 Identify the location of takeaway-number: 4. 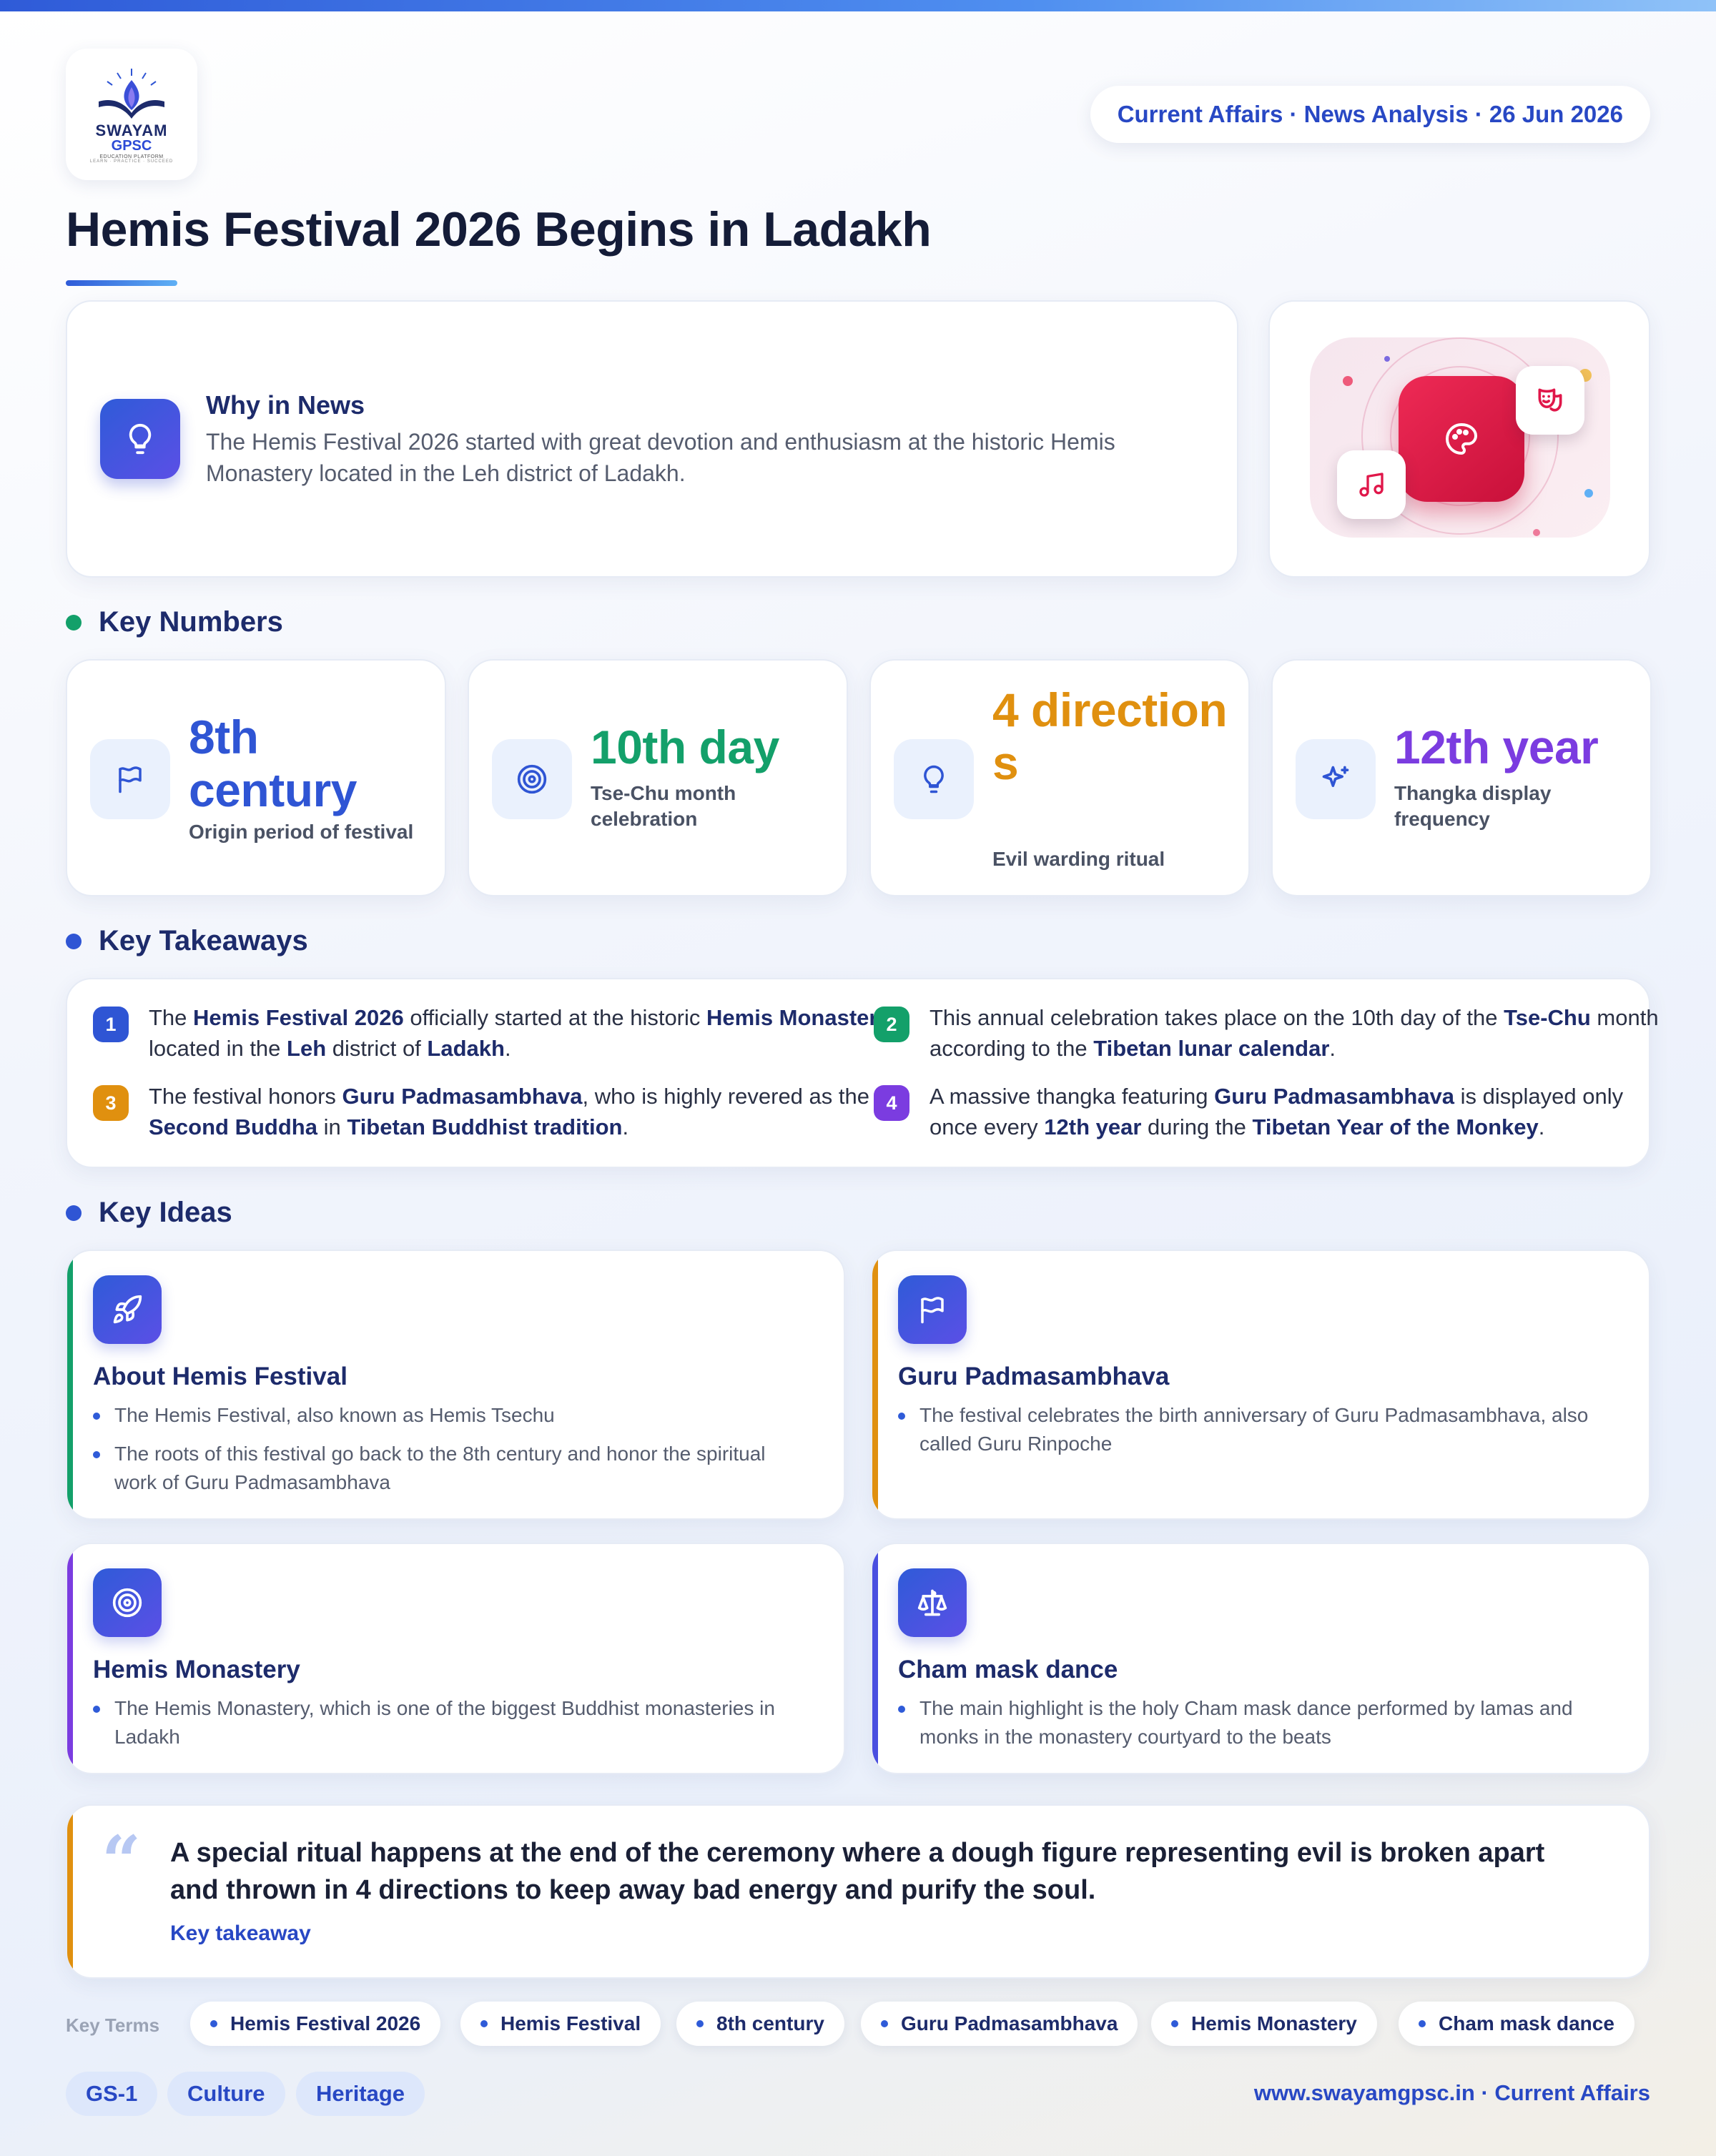
(891, 1103).